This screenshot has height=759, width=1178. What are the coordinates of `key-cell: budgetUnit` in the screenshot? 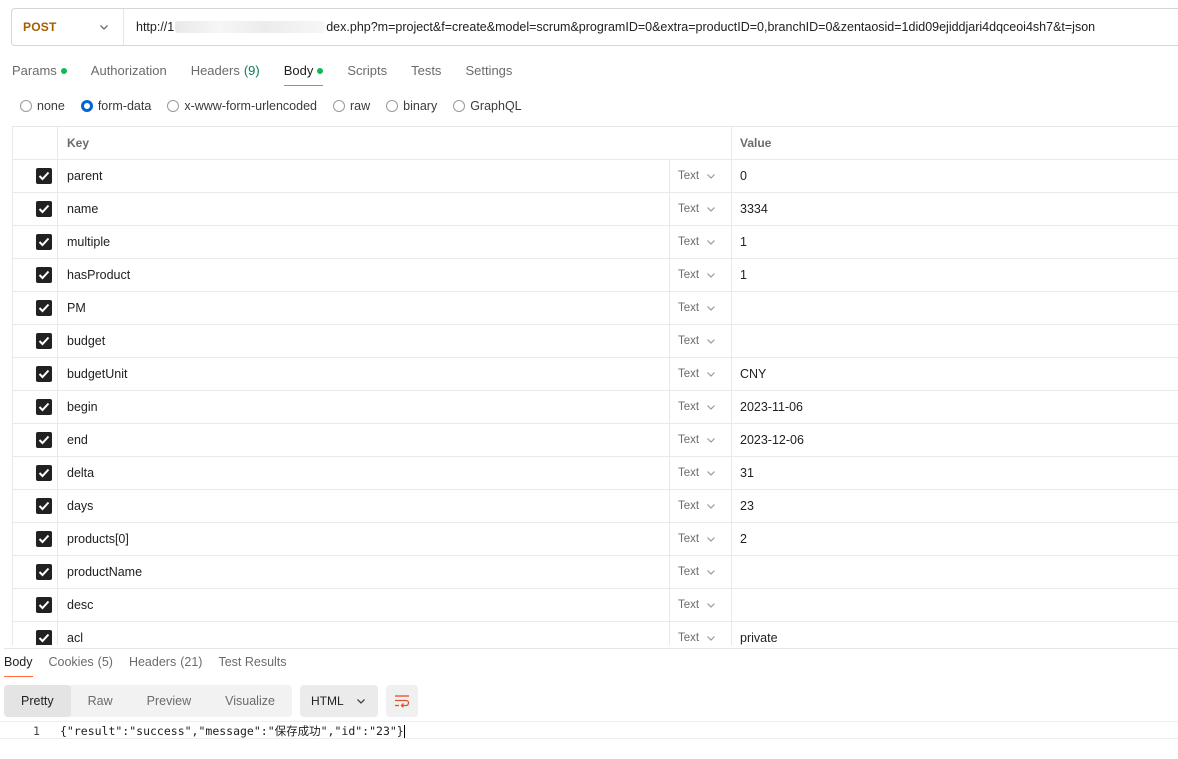 It's located at (364, 374).